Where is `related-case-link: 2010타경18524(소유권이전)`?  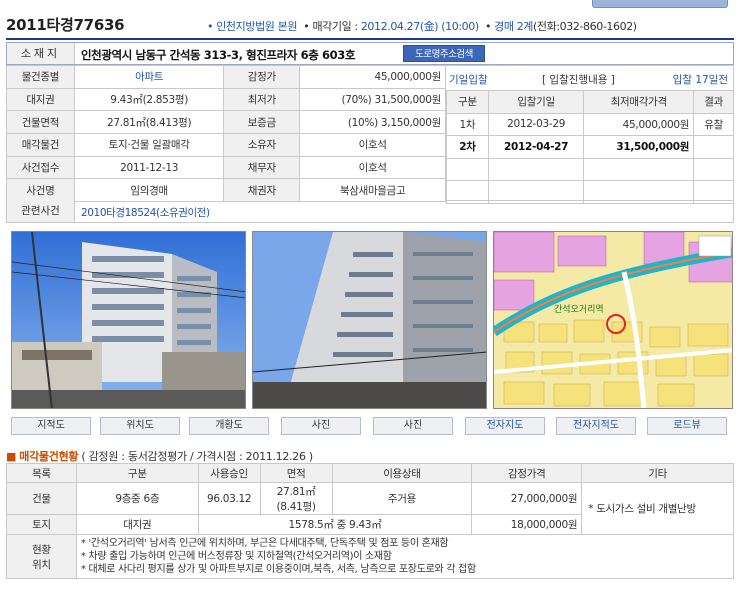
related-case-link: 2010타경18524(소유권이전) is located at coordinates (145, 212).